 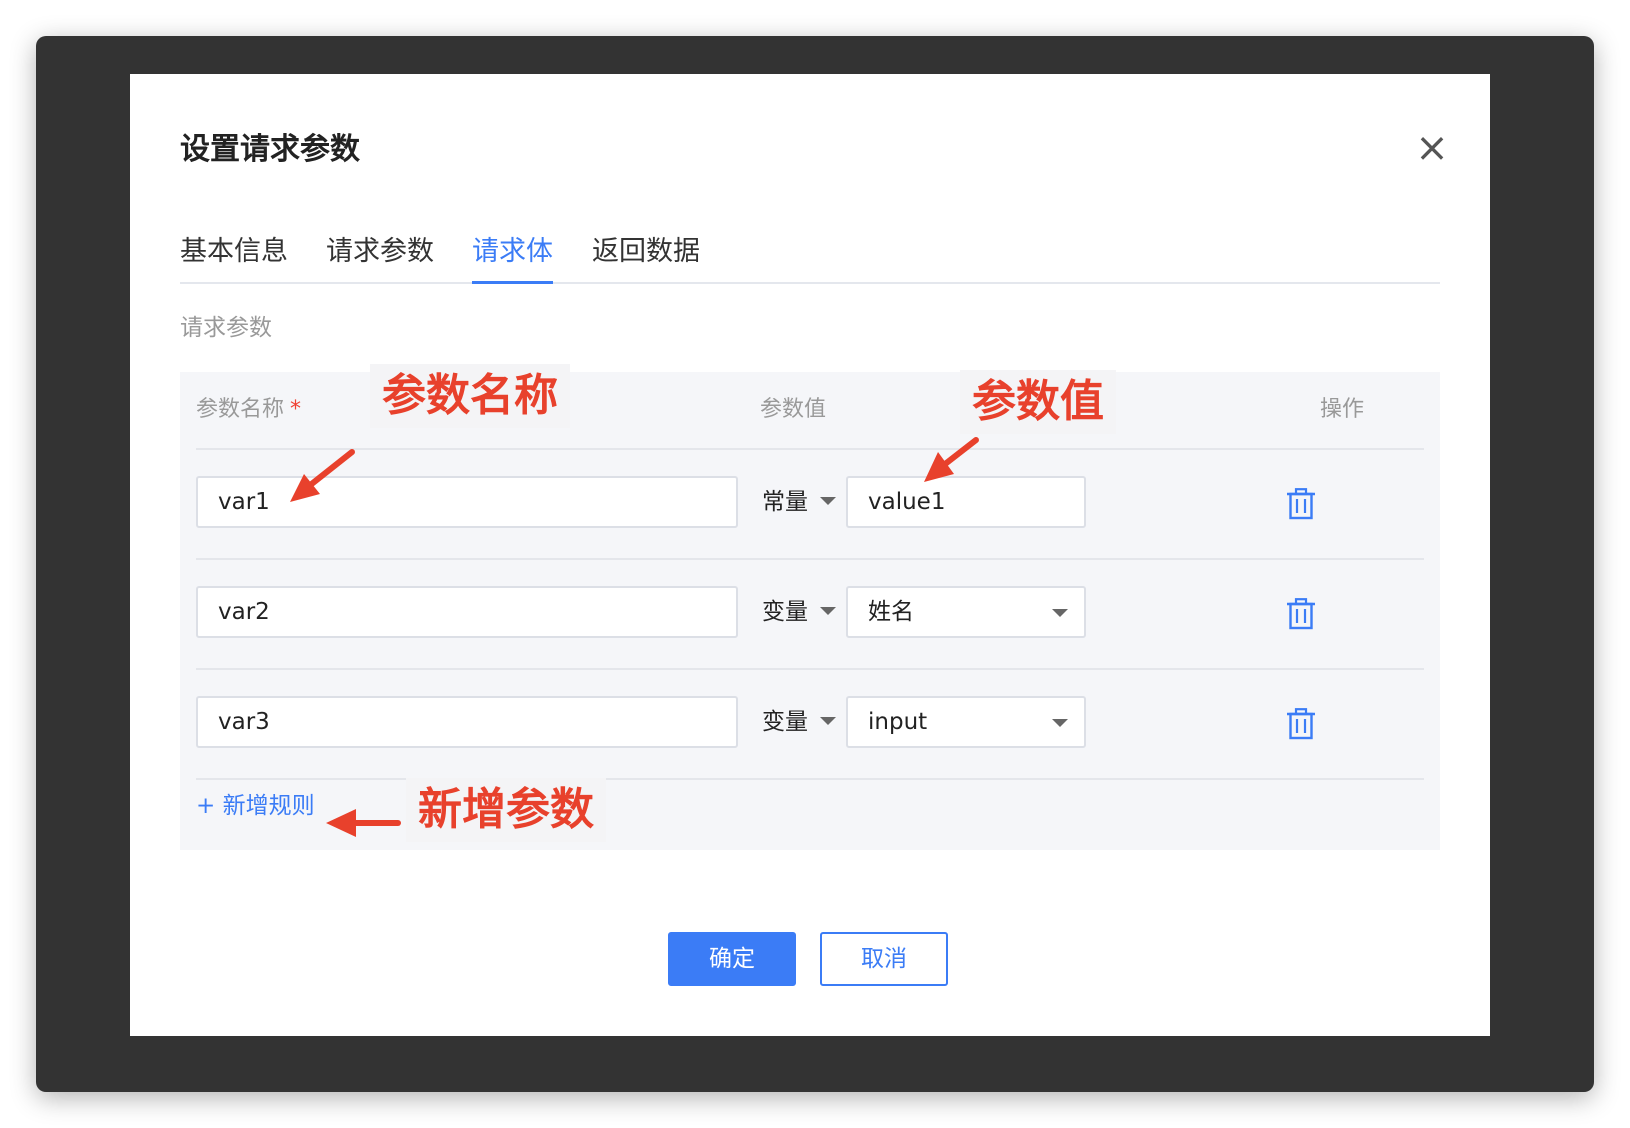 What do you see at coordinates (270, 149) in the screenshot?
I see `dialog-title: 设置请求参数` at bounding box center [270, 149].